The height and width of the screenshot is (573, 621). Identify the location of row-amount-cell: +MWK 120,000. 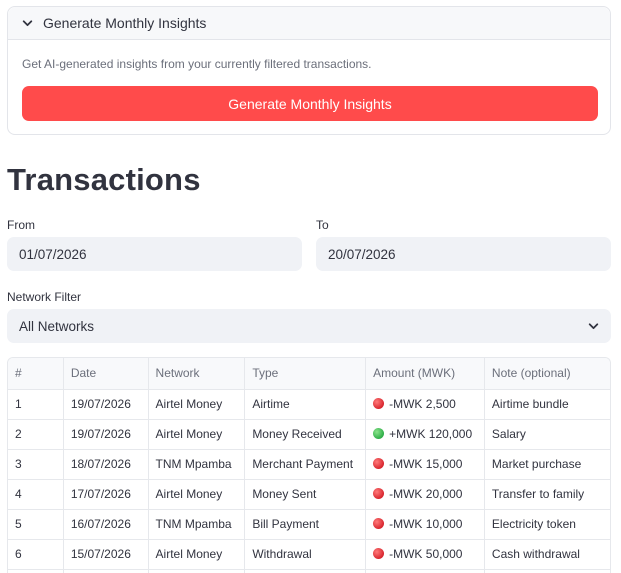
(425, 434).